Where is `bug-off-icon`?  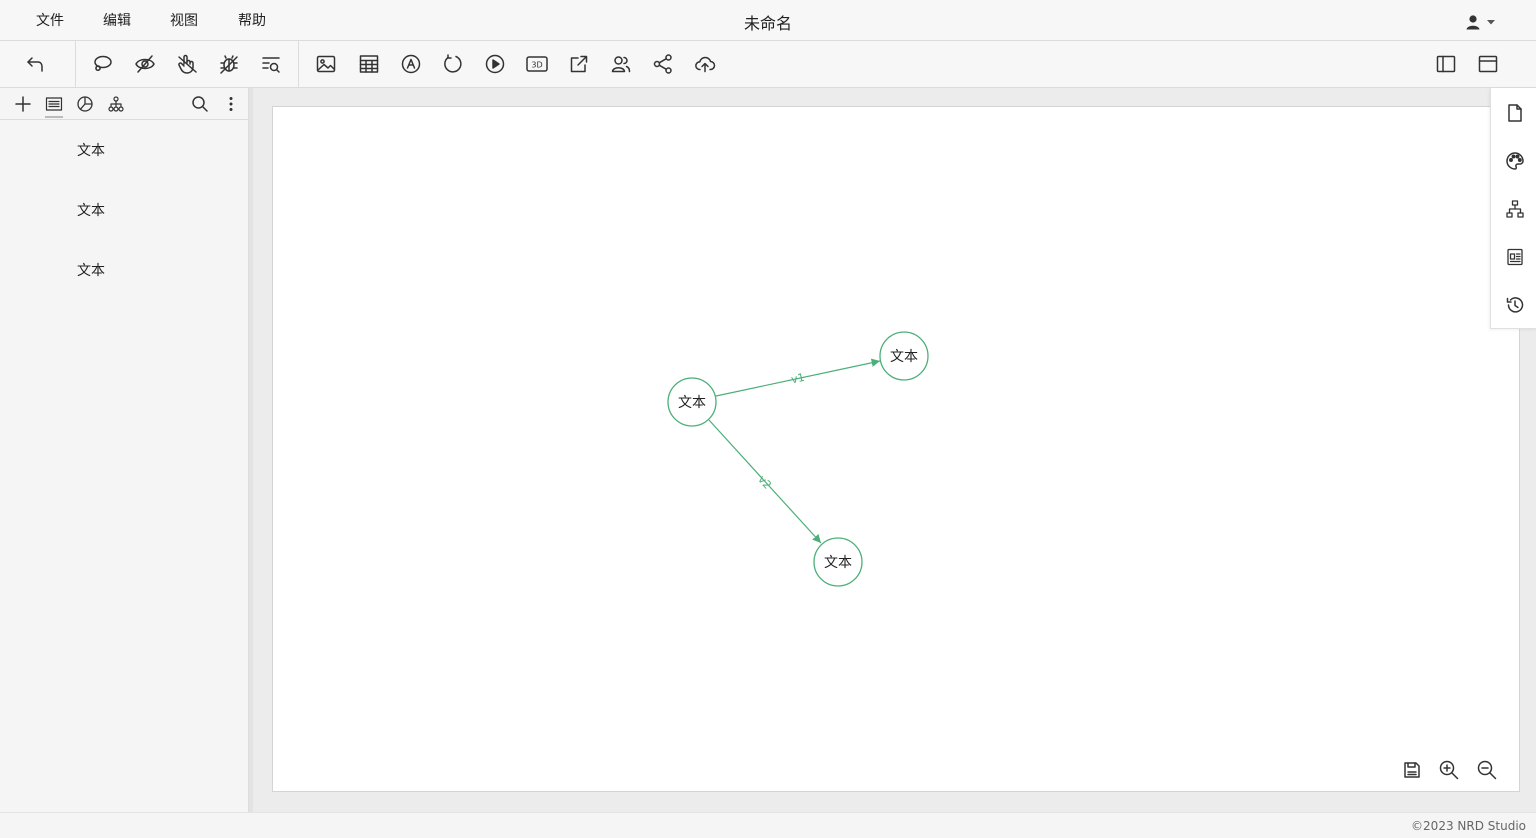 bug-off-icon is located at coordinates (229, 64).